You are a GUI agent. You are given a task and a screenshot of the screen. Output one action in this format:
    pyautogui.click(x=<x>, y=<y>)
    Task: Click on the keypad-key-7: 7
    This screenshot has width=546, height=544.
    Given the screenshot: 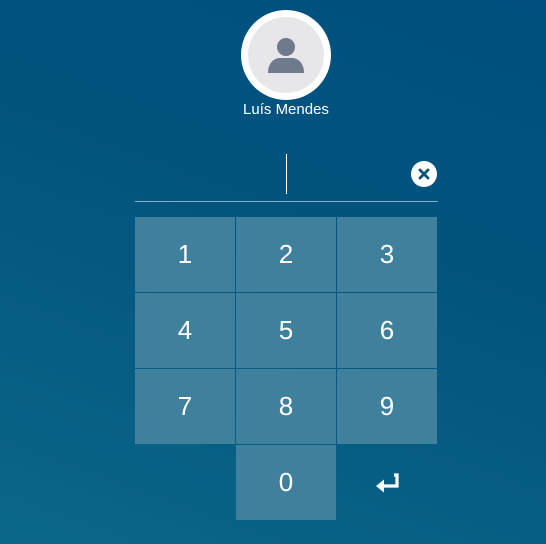 What is the action you would take?
    pyautogui.click(x=185, y=406)
    